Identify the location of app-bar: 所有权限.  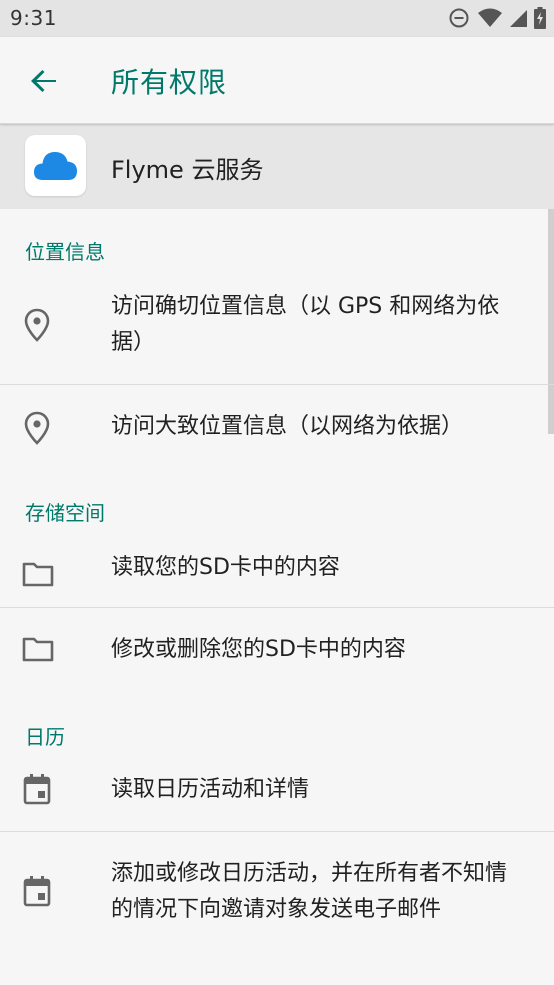
(277, 80).